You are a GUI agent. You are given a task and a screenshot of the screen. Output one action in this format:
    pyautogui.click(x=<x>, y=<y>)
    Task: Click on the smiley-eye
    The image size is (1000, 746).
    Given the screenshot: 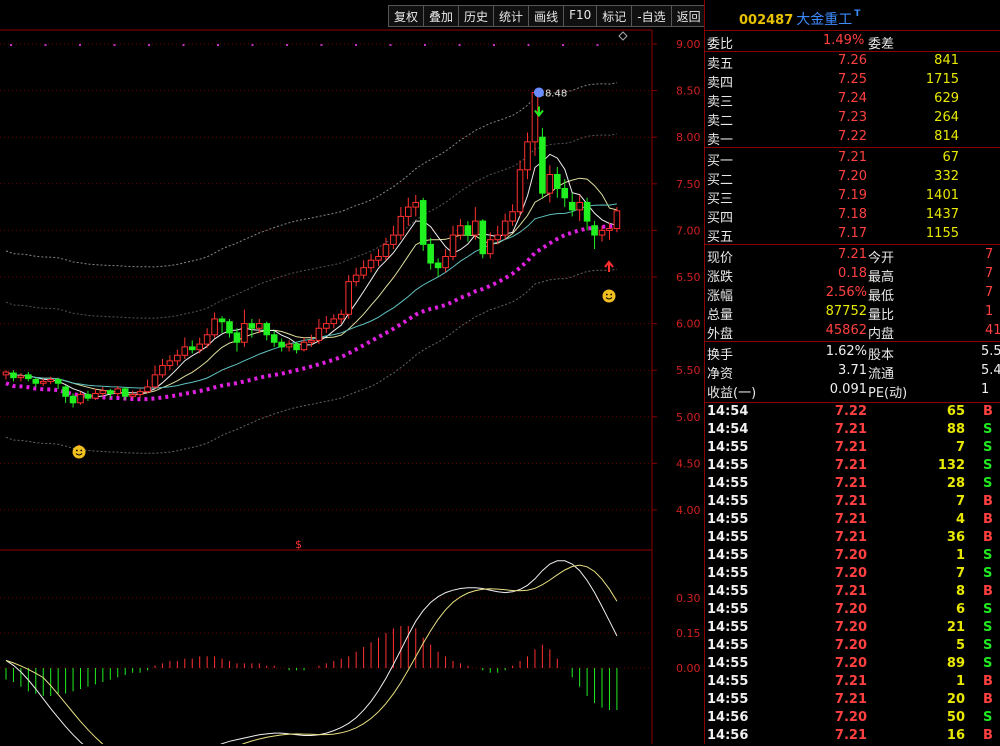 What is the action you would take?
    pyautogui.click(x=606, y=294)
    